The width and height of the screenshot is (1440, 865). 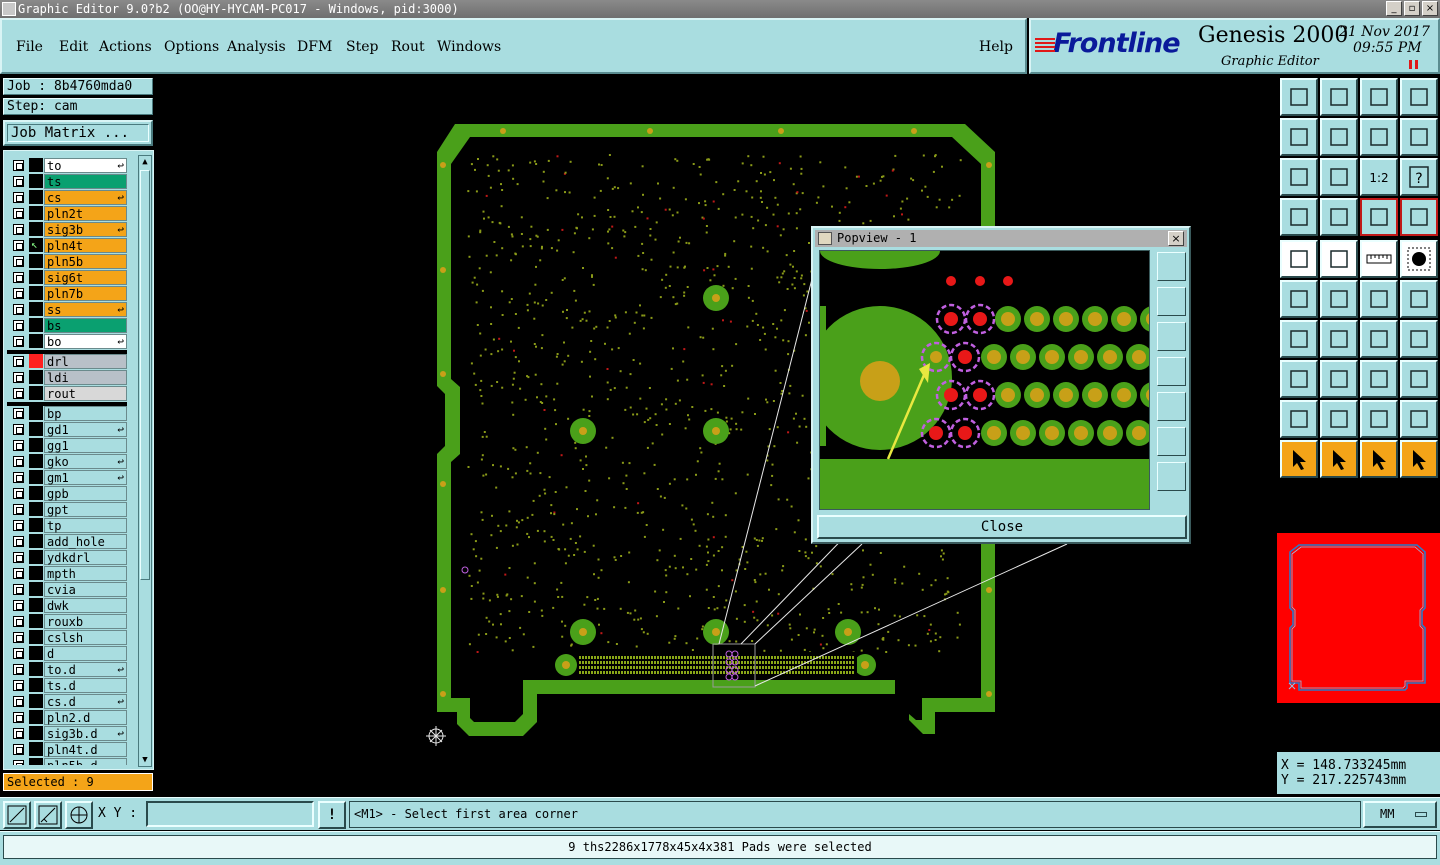 I want to click on layer-name: bs, so click(x=85, y=325).